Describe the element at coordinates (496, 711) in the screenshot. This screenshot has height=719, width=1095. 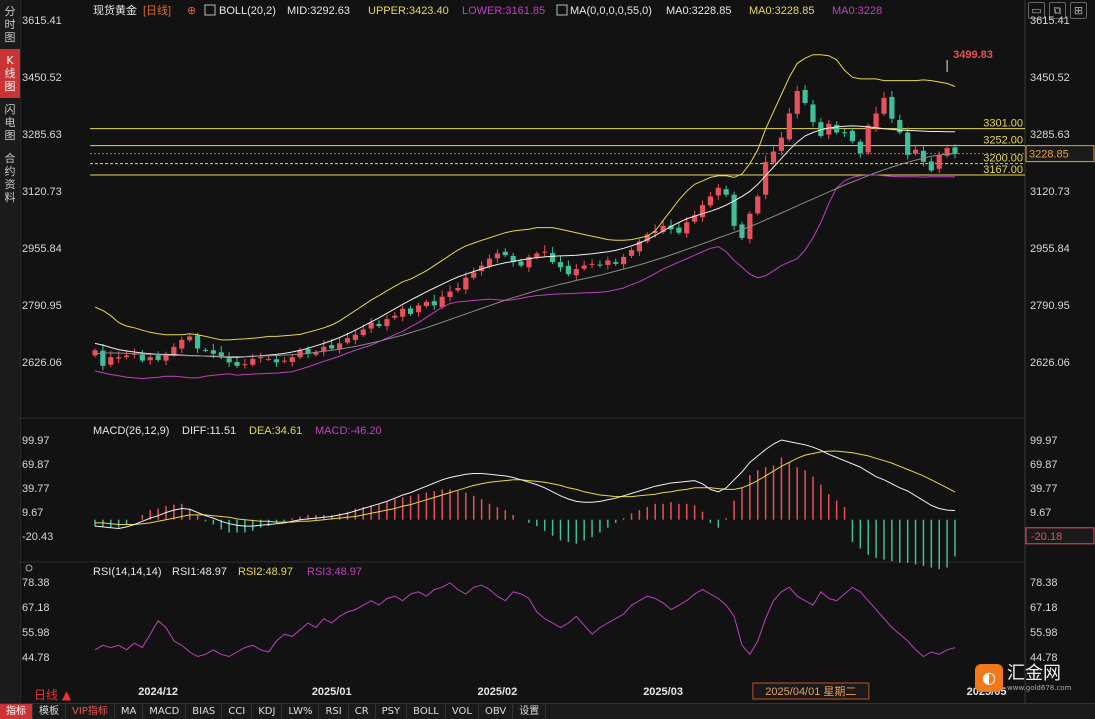
I see `indicator-tab-14: OBV` at that location.